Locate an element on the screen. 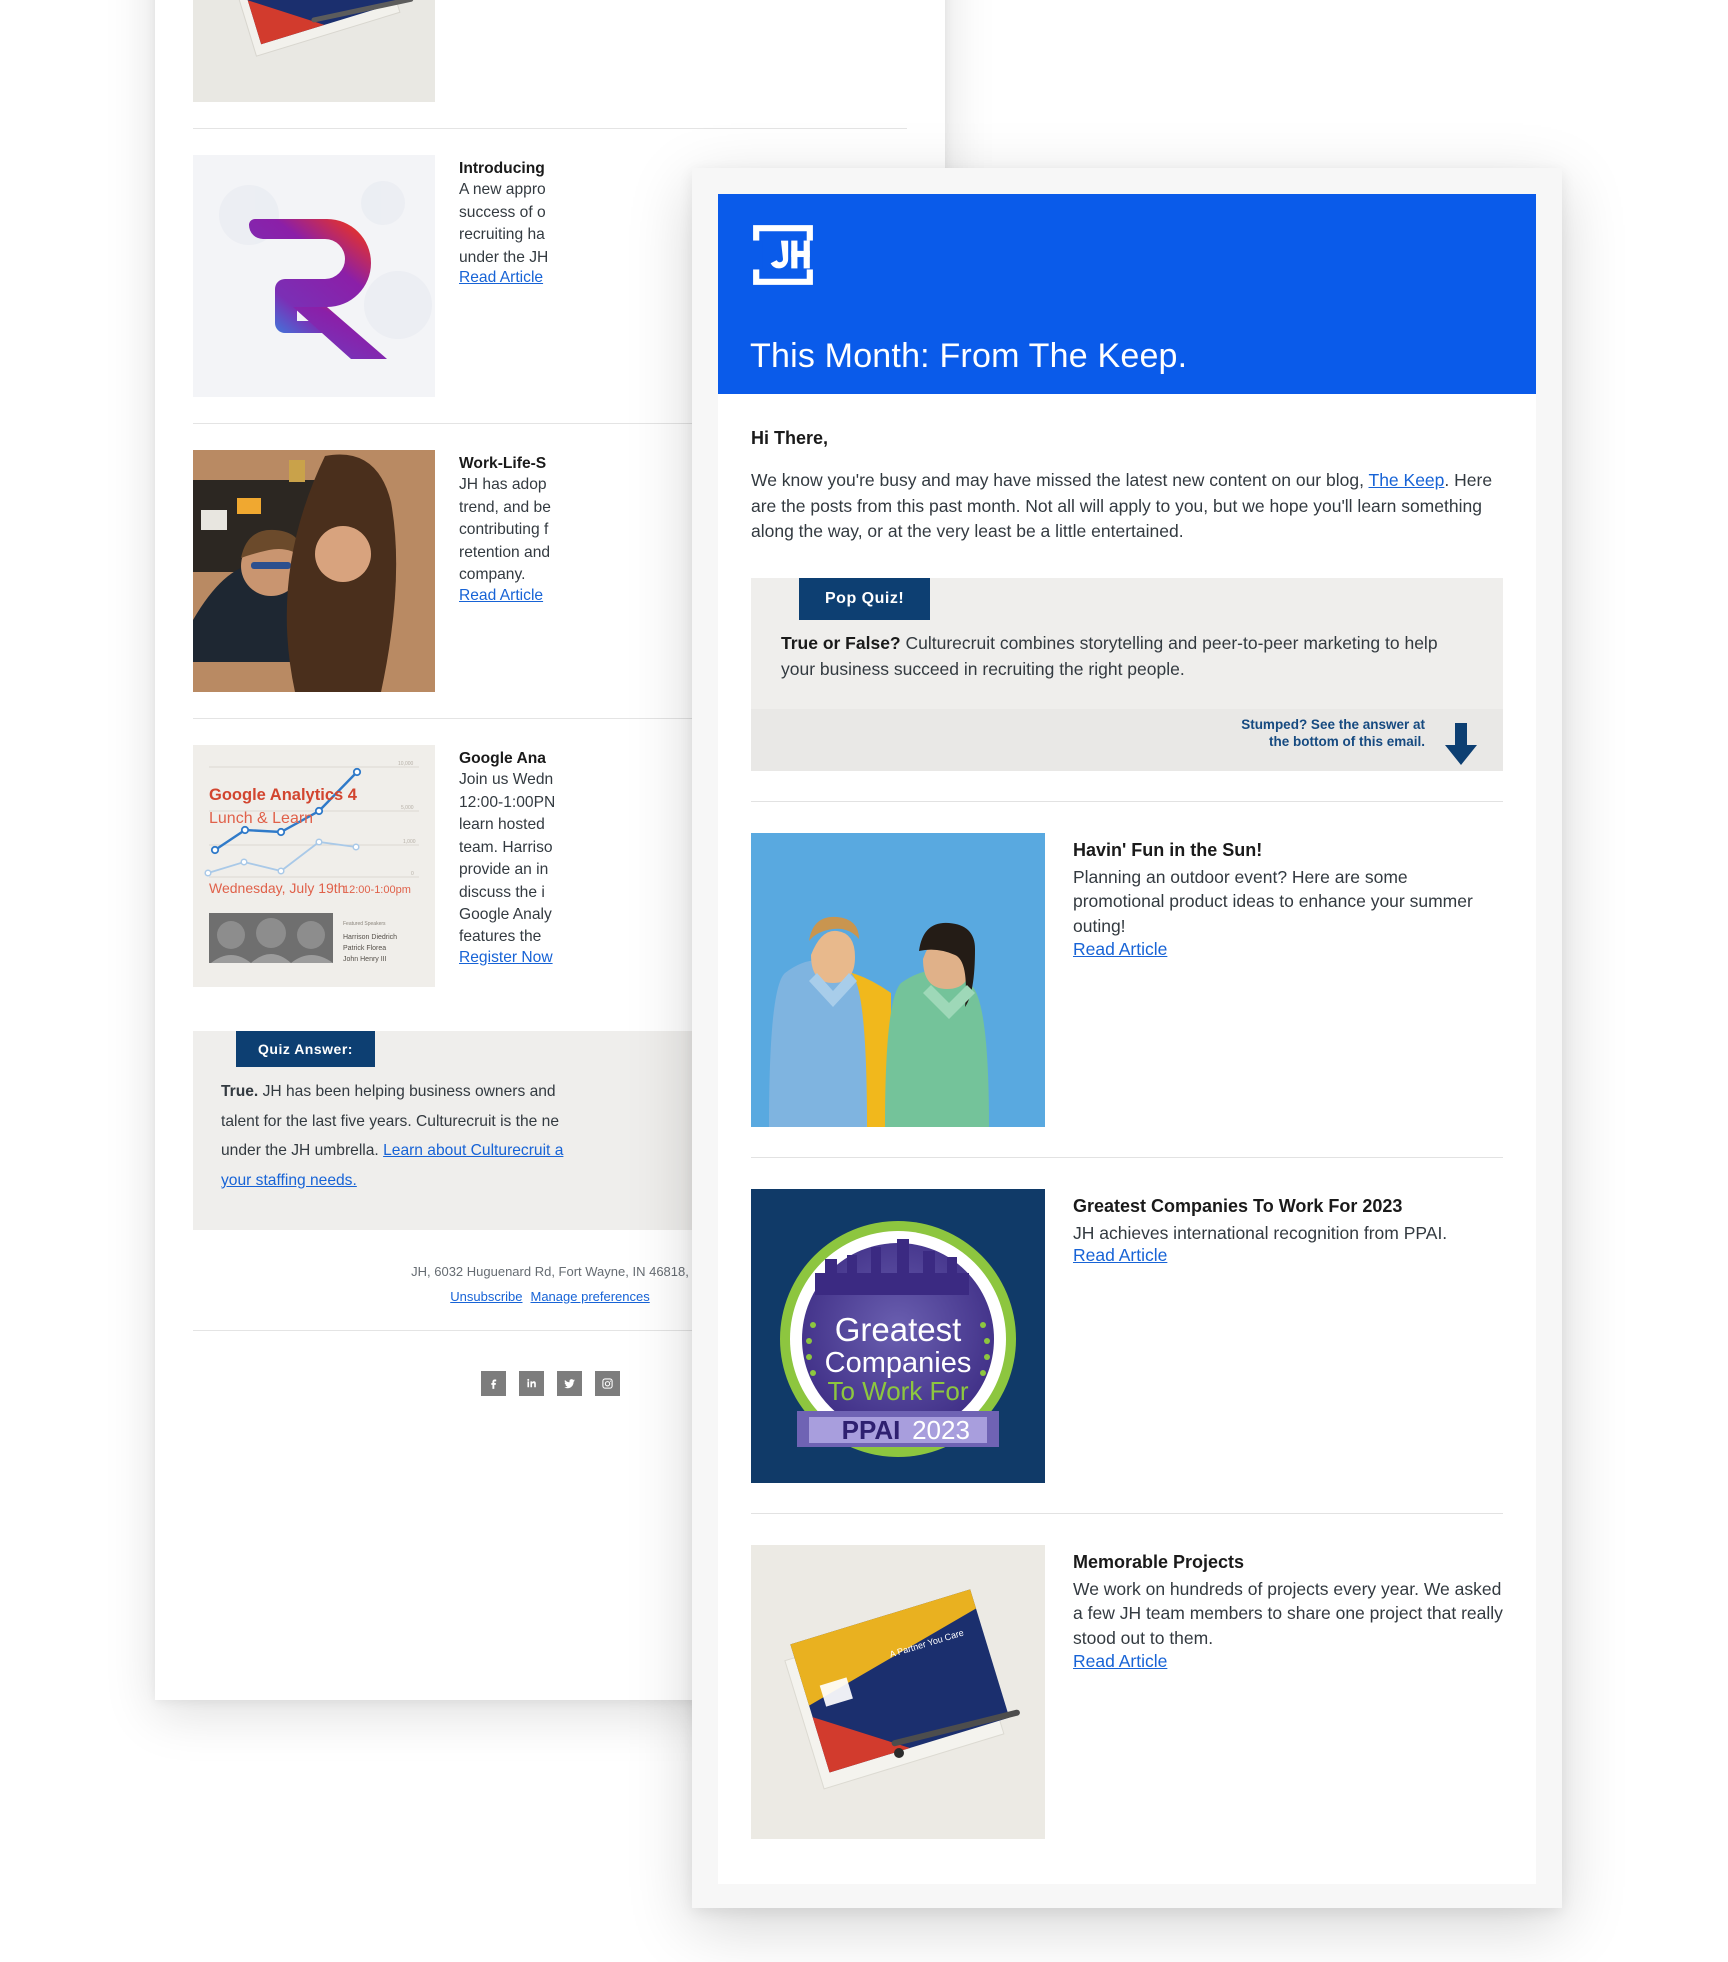  article-title: Memorable Projects is located at coordinates (1159, 1561).